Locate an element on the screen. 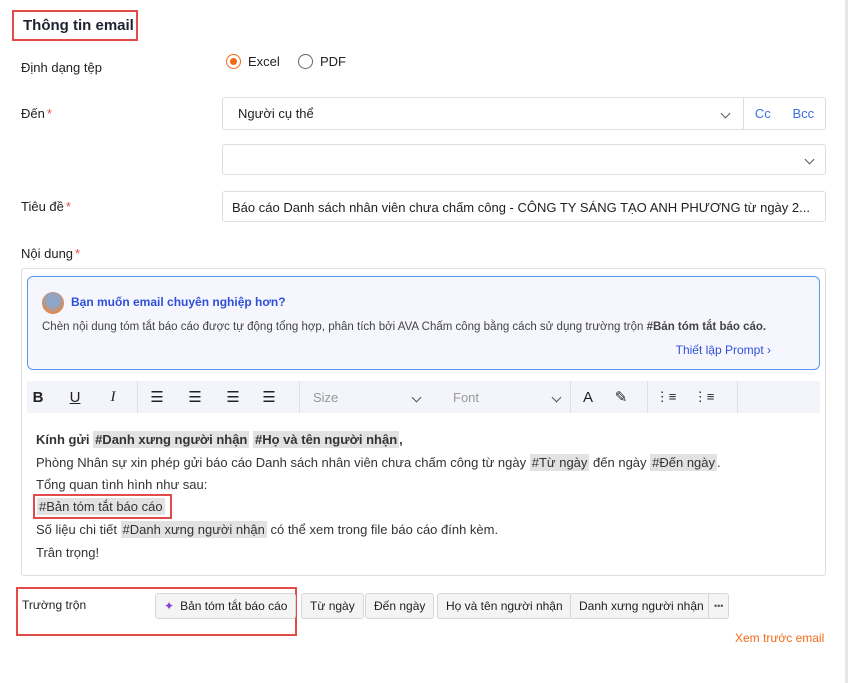 The height and width of the screenshot is (683, 848). merge-tag: #Họ và tên người nhận is located at coordinates (326, 439).